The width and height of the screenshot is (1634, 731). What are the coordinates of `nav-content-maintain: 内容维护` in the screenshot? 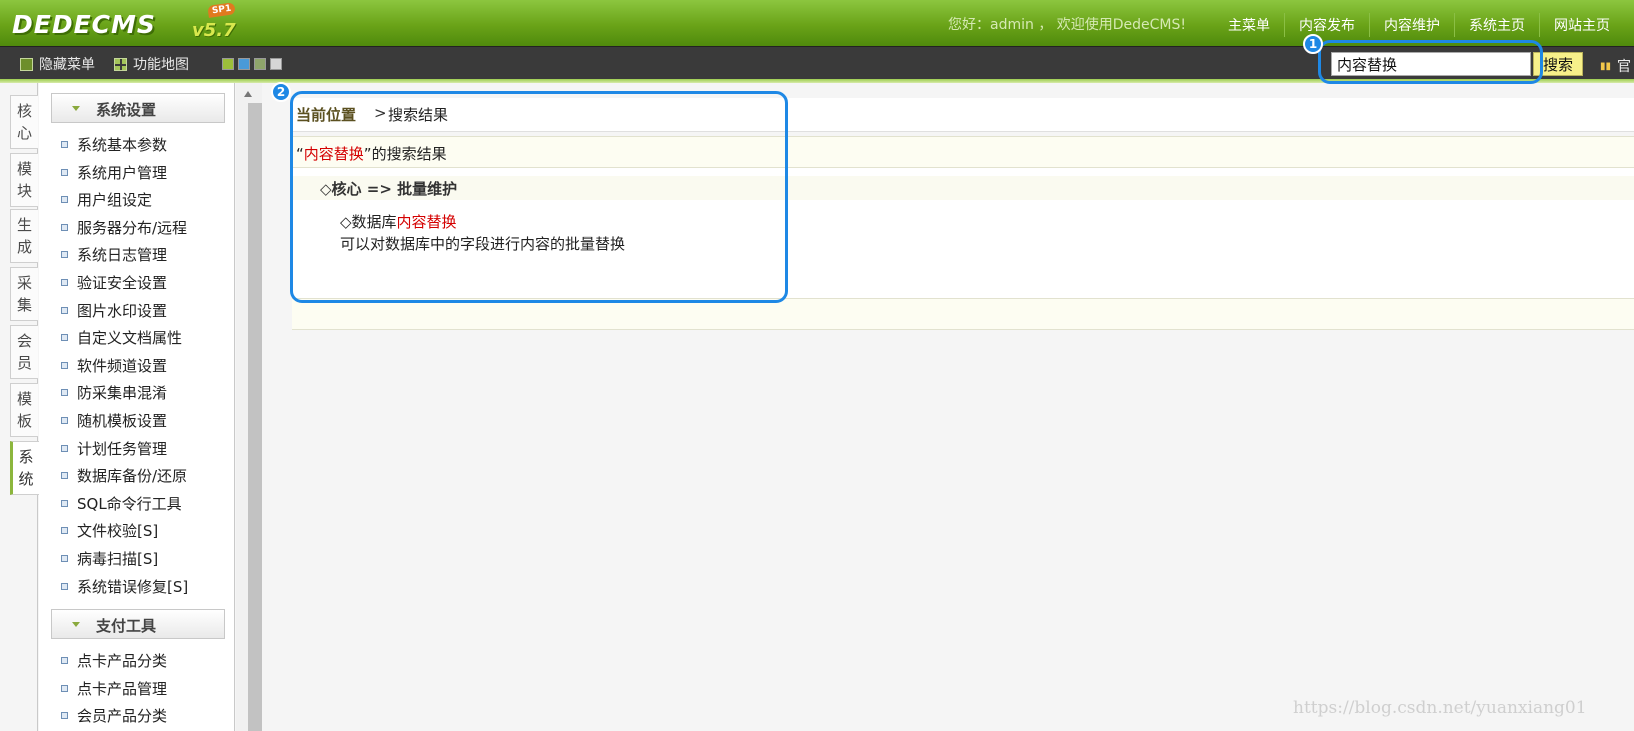 It's located at (1412, 25).